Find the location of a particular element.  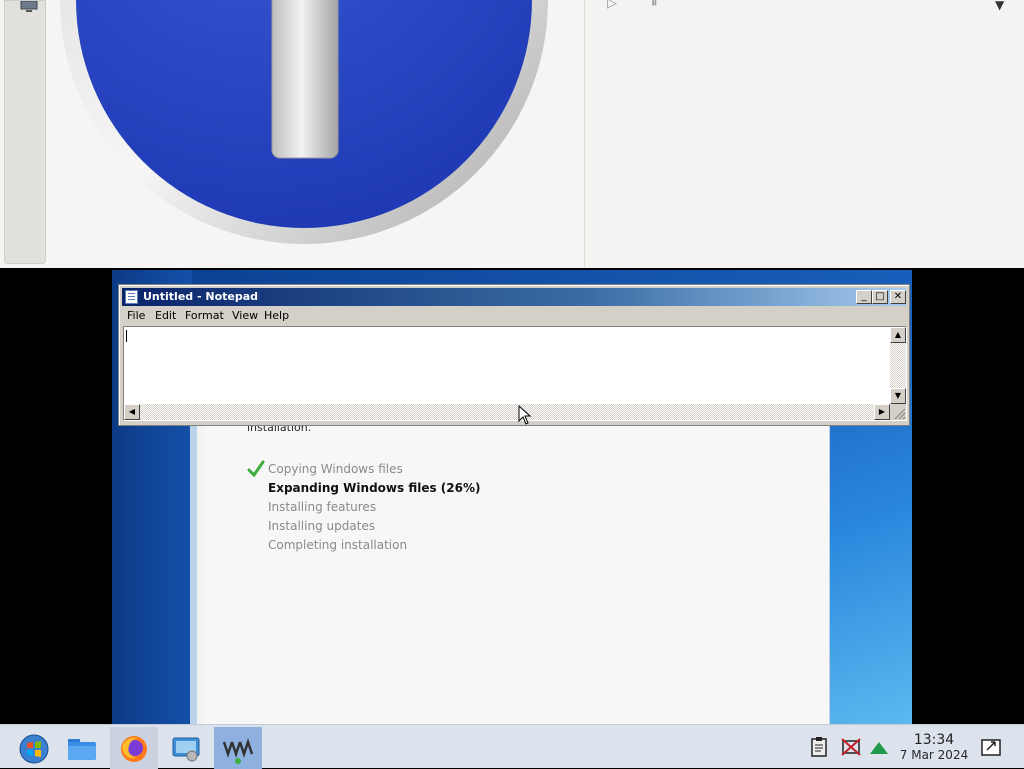

pause-icon: ⏸ is located at coordinates (654, 5).